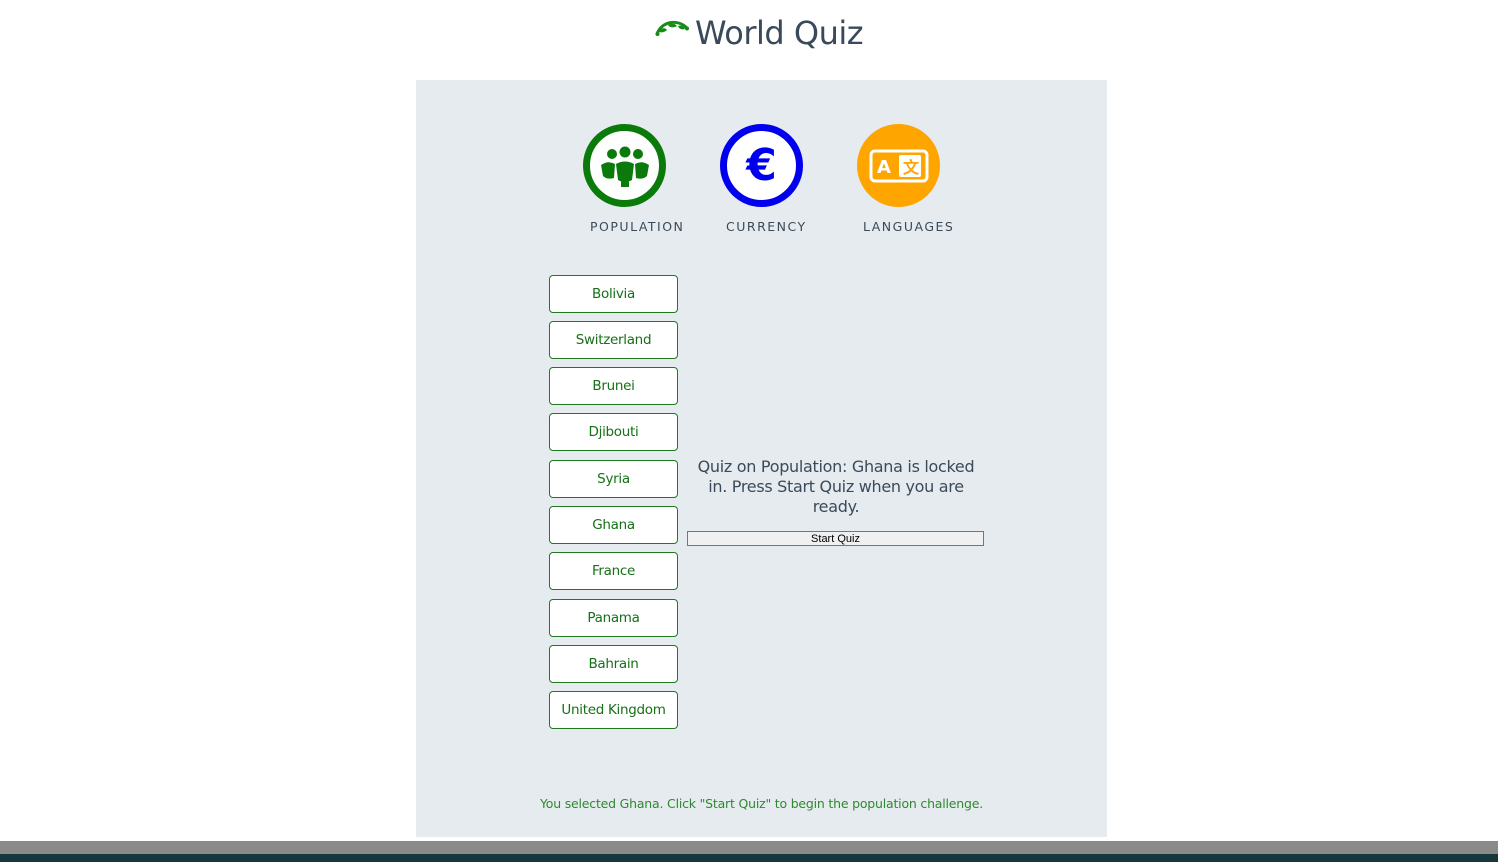  What do you see at coordinates (613, 432) in the screenshot?
I see `country-button-djibouti: Djibouti` at bounding box center [613, 432].